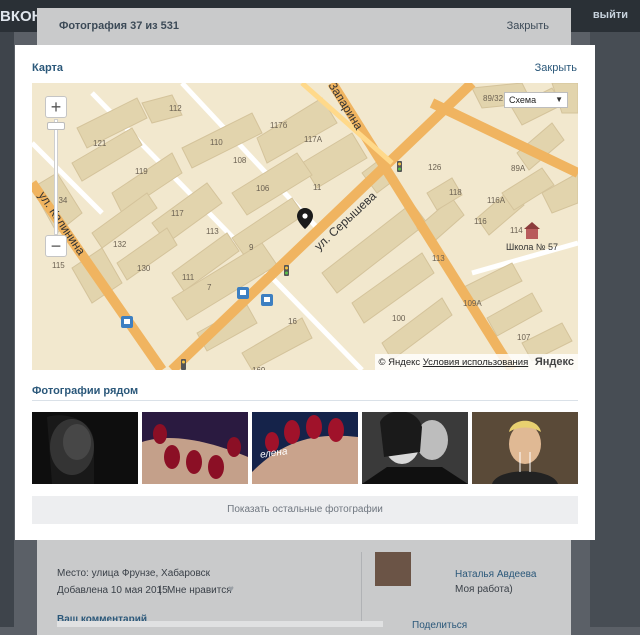 This screenshot has height=635, width=640. Describe the element at coordinates (144, 268) in the screenshot. I see `building-number: 130` at that location.